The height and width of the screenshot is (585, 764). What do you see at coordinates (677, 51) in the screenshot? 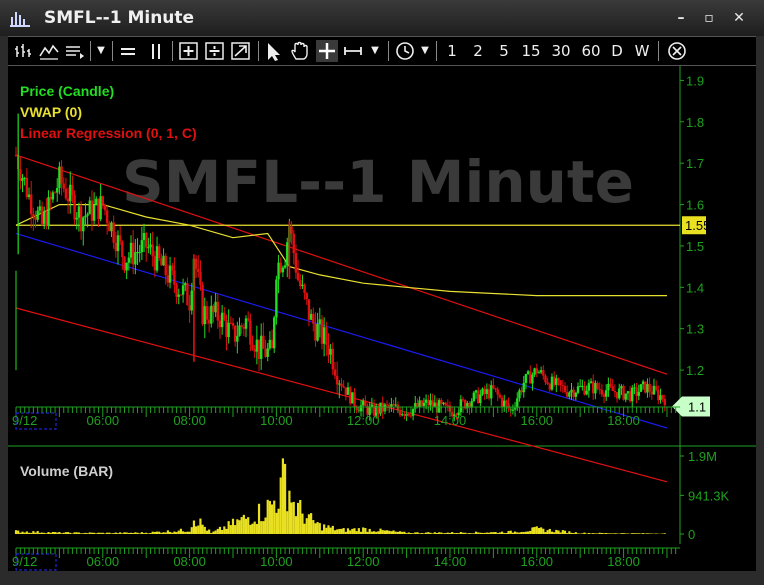
I see `close-circle-icon` at bounding box center [677, 51].